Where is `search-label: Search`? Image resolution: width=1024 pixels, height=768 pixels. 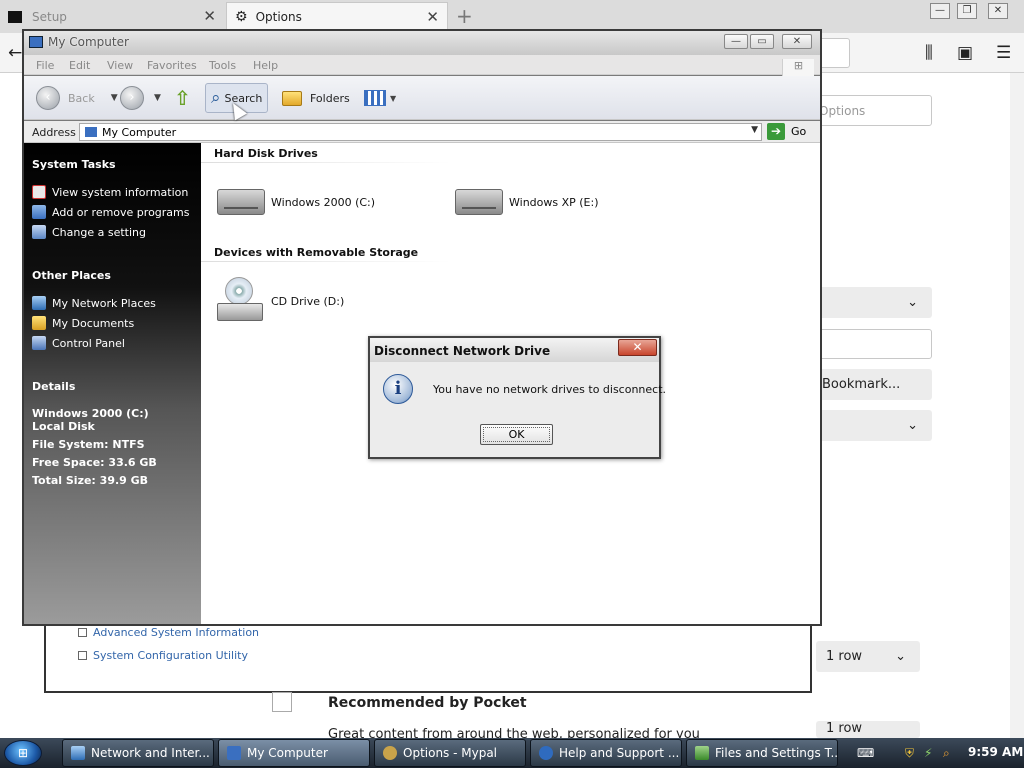 search-label: Search is located at coordinates (243, 98).